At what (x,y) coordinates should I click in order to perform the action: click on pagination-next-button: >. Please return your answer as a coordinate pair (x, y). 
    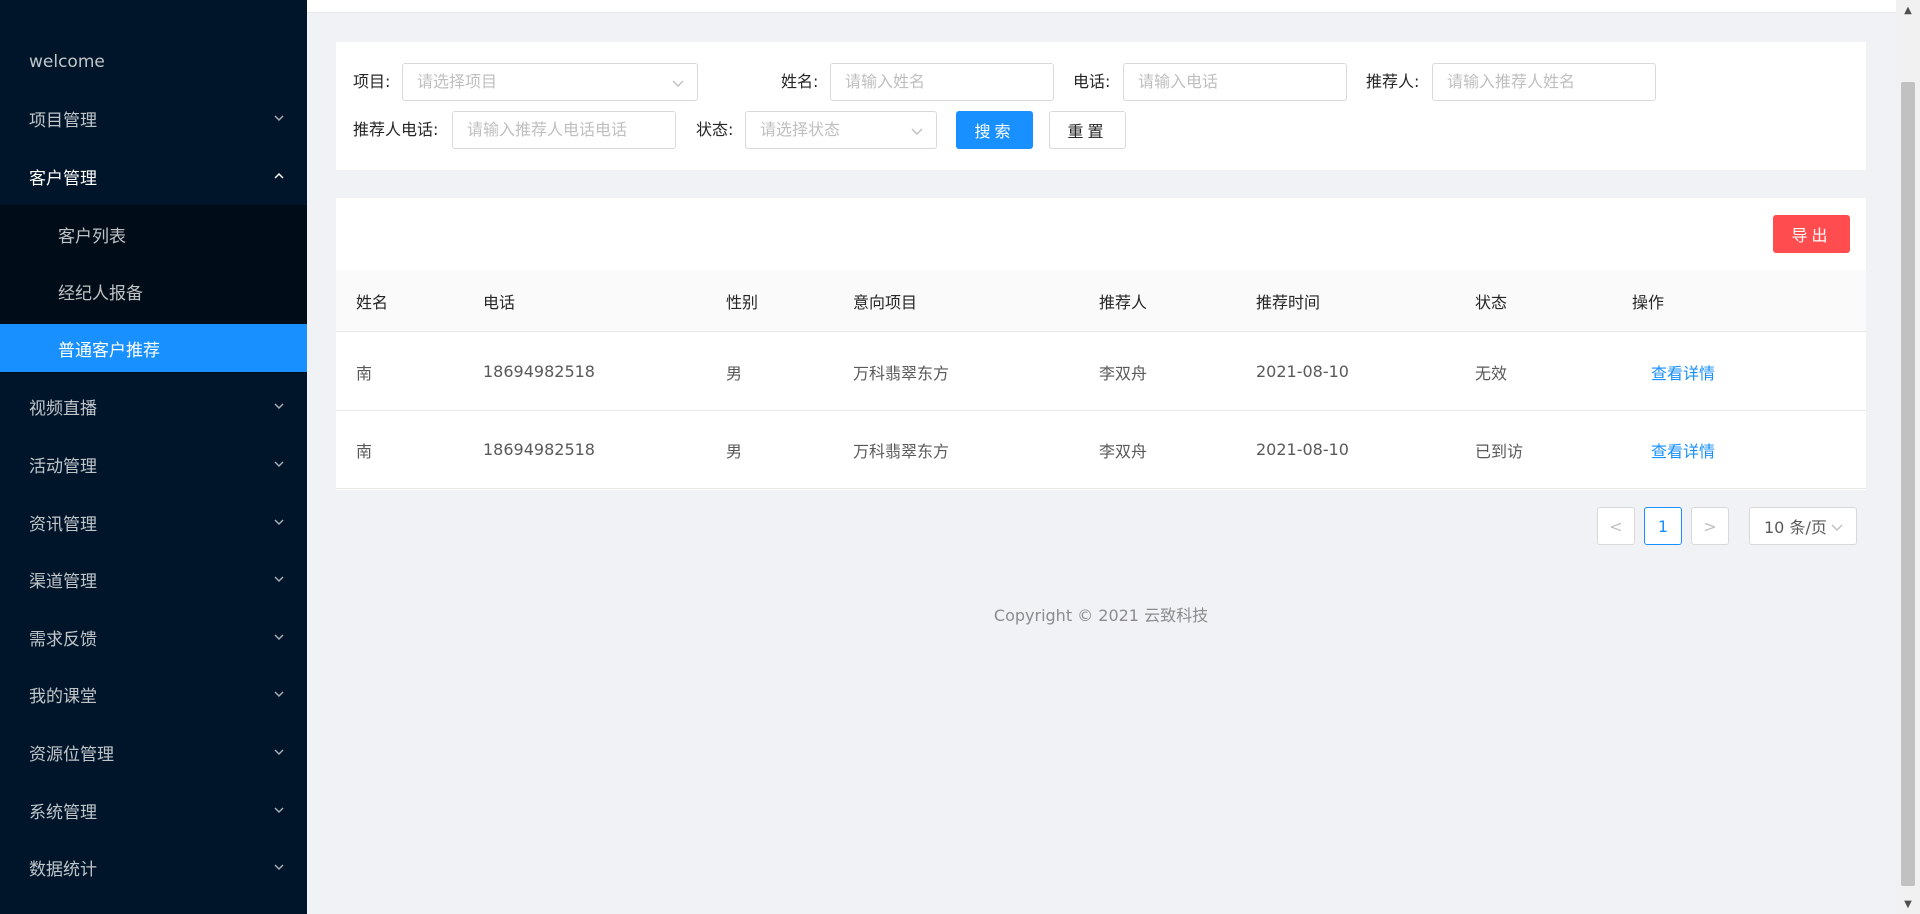
    Looking at the image, I should click on (1710, 526).